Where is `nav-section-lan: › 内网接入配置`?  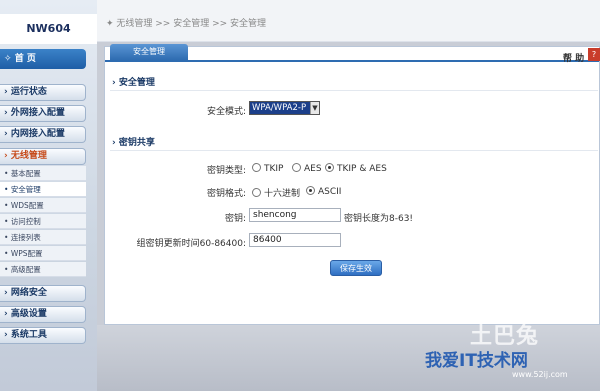
nav-section-lan: › 内网接入配置 is located at coordinates (43, 134).